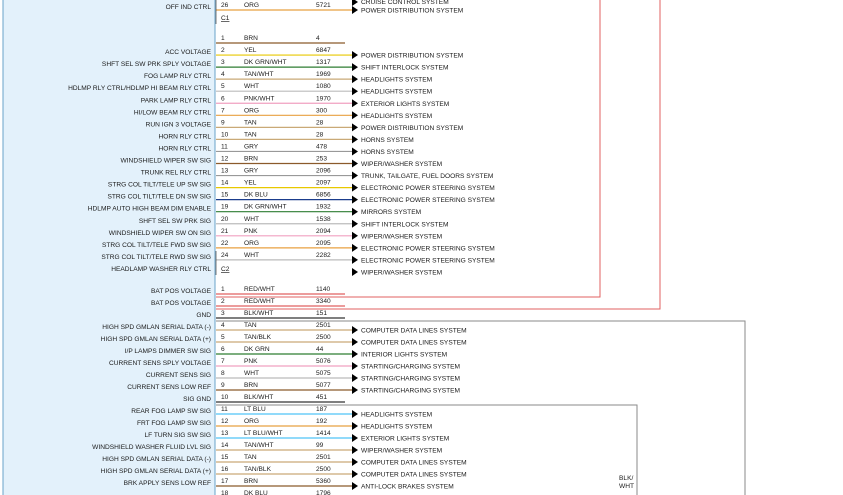 This screenshot has height=495, width=843. Describe the element at coordinates (407, 487) in the screenshot. I see `system-label: ANTI-LOCK BRAKES SYSTEM` at that location.